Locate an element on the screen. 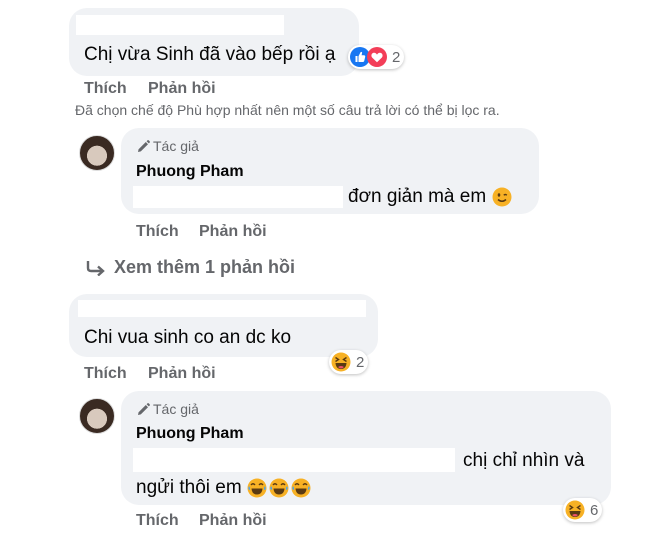 This screenshot has width=660, height=537. reply-text: đơn giản mà em is located at coordinates (430, 197).